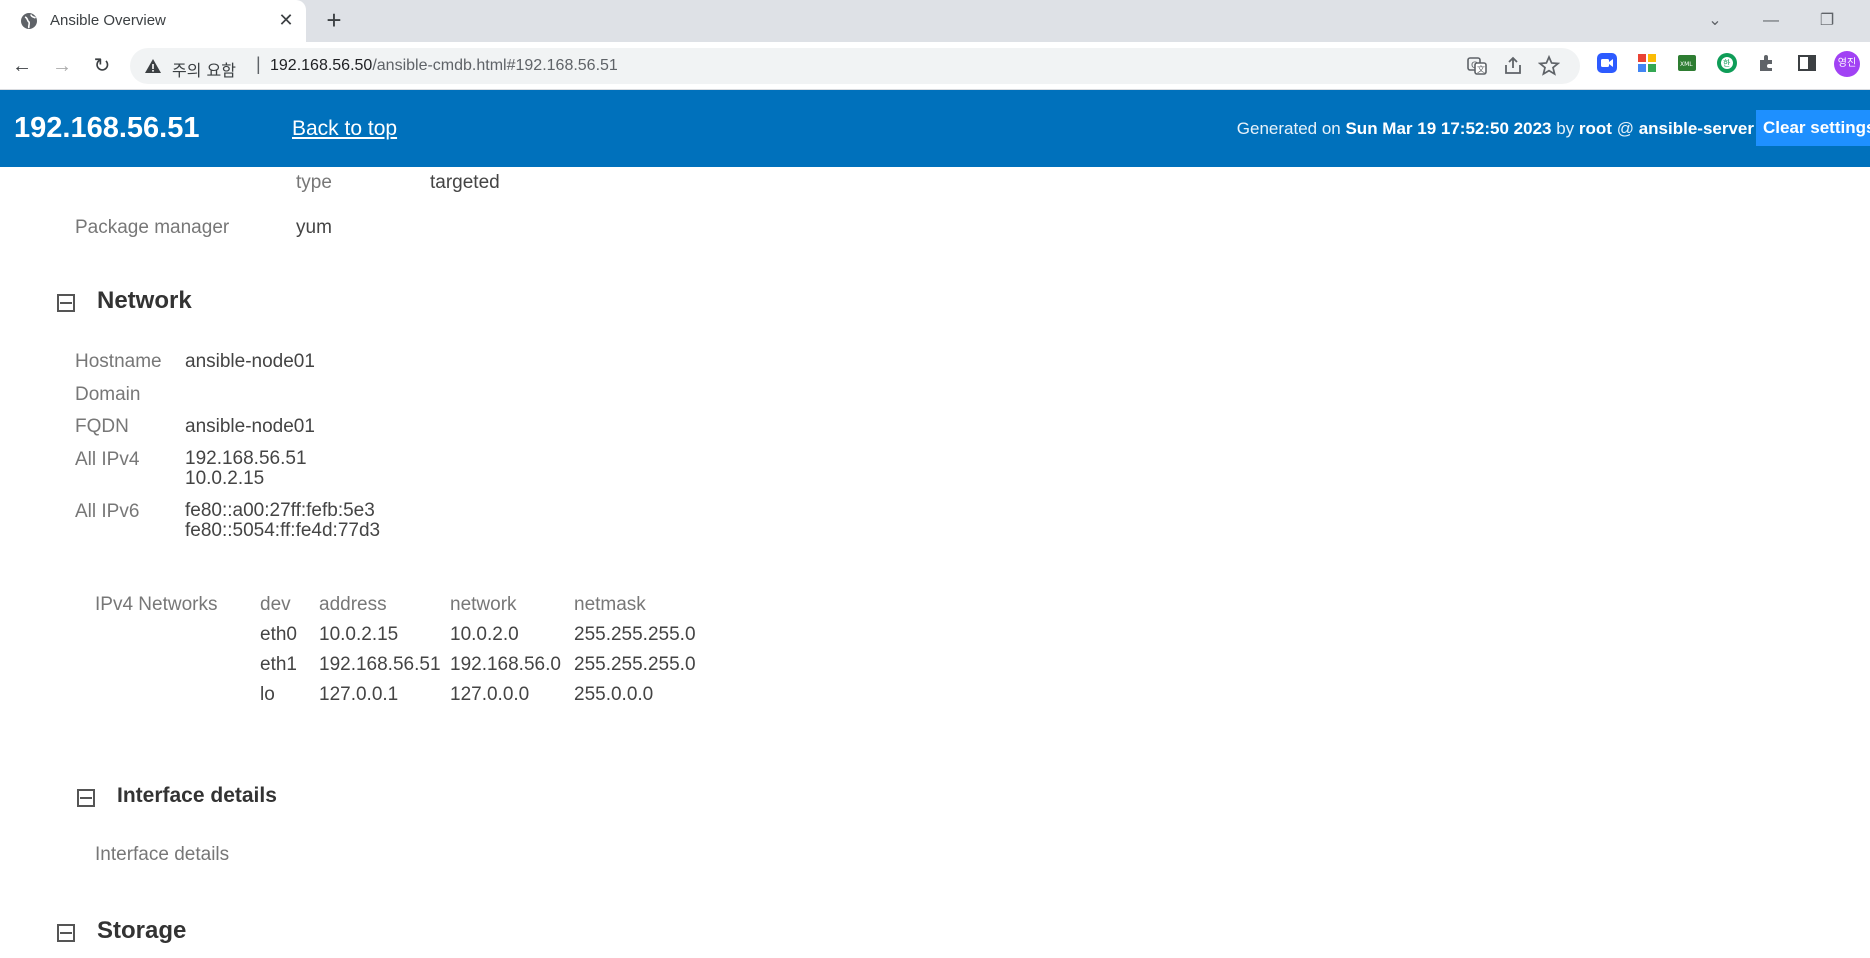  I want to click on selinux-type-value: targeted, so click(465, 182).